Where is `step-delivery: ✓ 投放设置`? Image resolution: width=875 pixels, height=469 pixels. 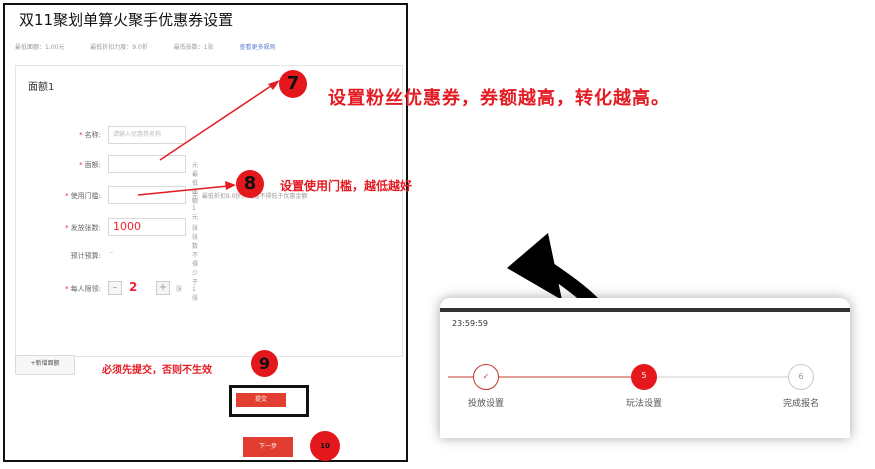 step-delivery: ✓ 投放设置 is located at coordinates (486, 386).